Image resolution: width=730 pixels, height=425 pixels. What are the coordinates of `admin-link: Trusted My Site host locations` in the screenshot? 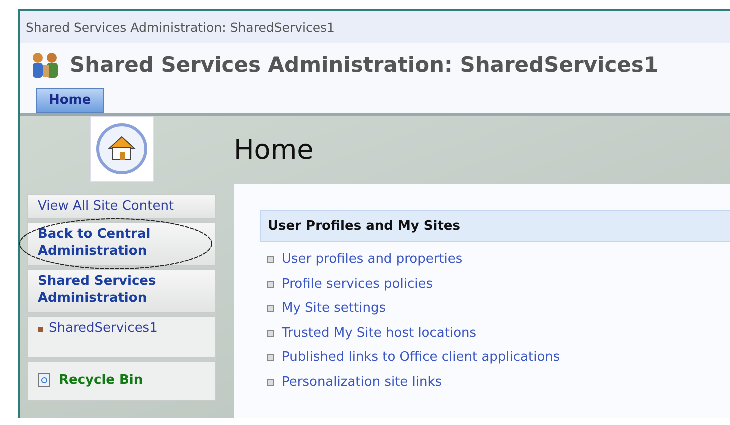 It's located at (379, 333).